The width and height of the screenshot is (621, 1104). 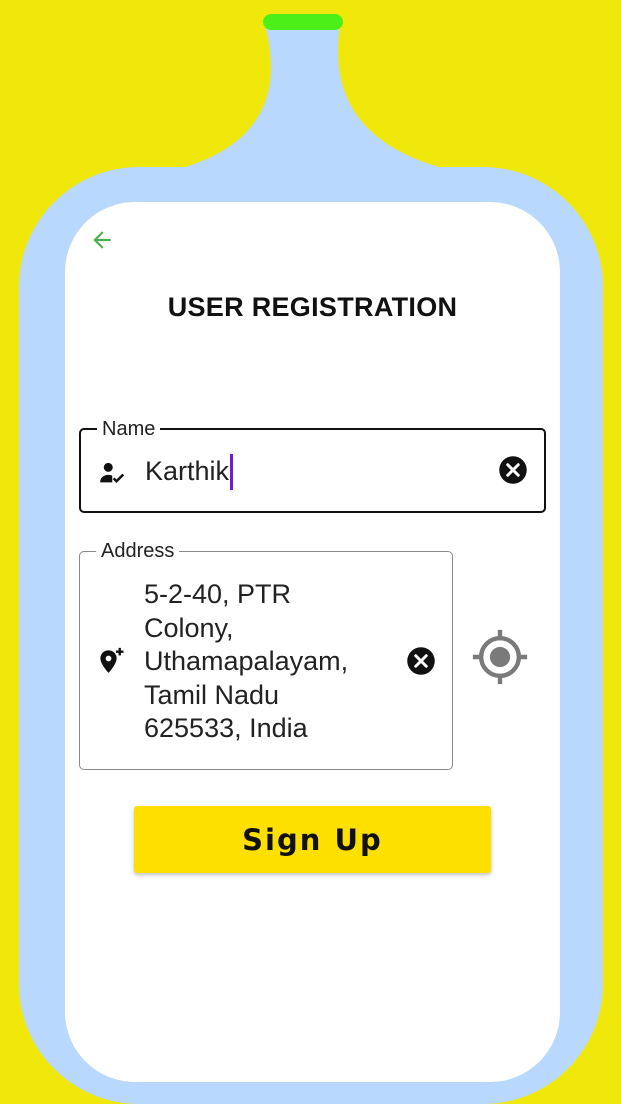 What do you see at coordinates (246, 661) in the screenshot?
I see `address-line: Uthamapalayam,` at bounding box center [246, 661].